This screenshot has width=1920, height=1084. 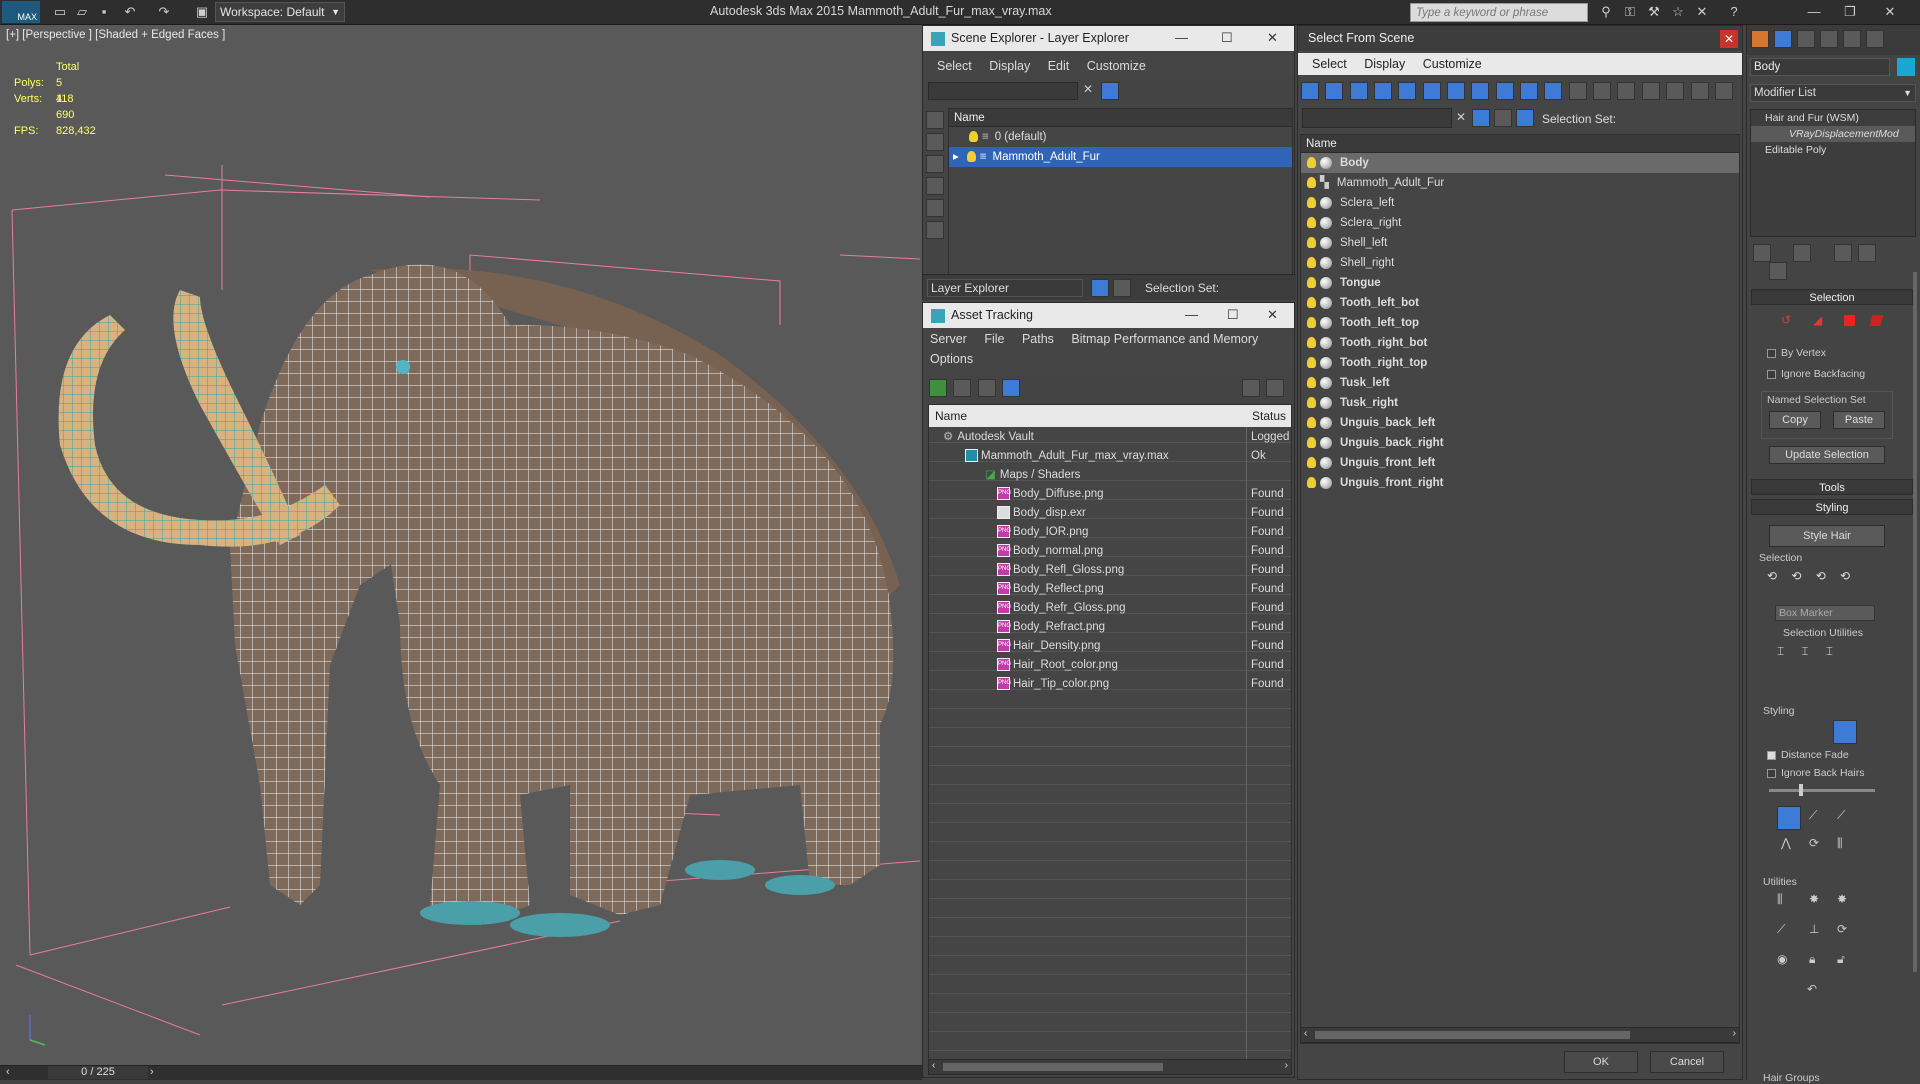 What do you see at coordinates (1813, 815) in the screenshot?
I see `stand-tool-icon: ⟋` at bounding box center [1813, 815].